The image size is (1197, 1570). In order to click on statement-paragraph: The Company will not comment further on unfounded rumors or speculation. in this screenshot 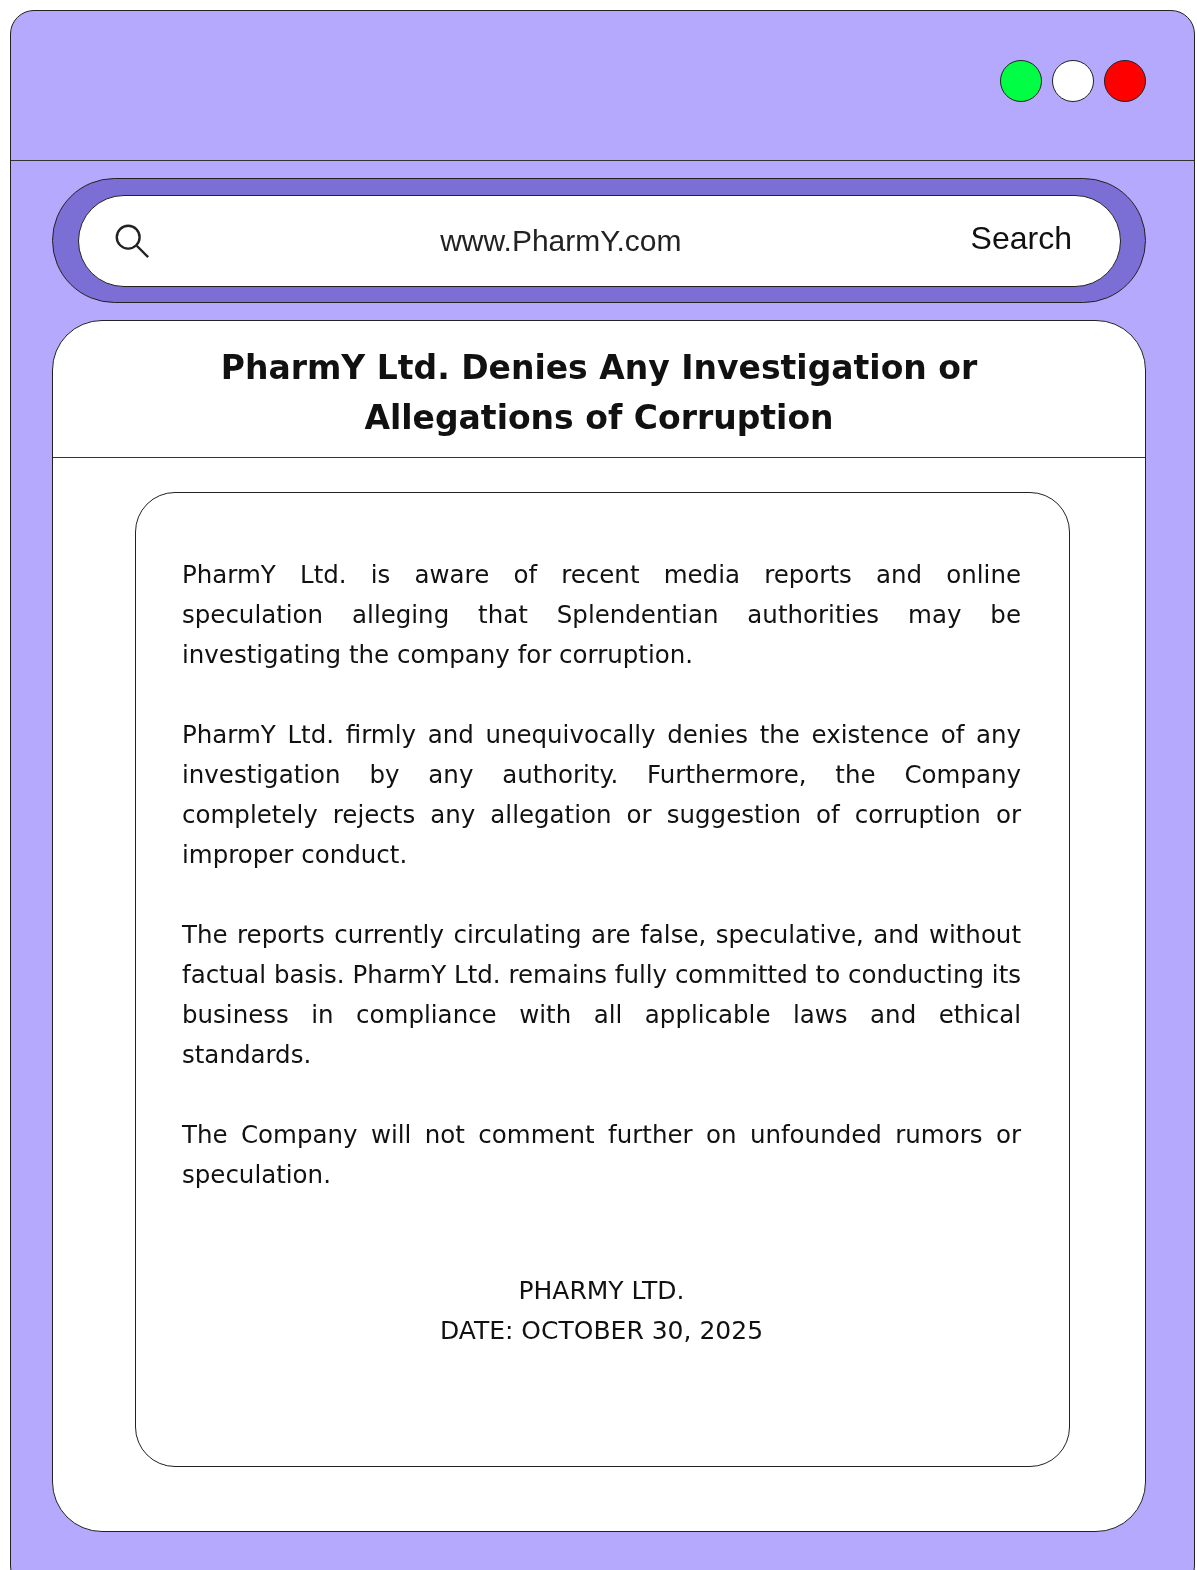, I will do `click(601, 1155)`.